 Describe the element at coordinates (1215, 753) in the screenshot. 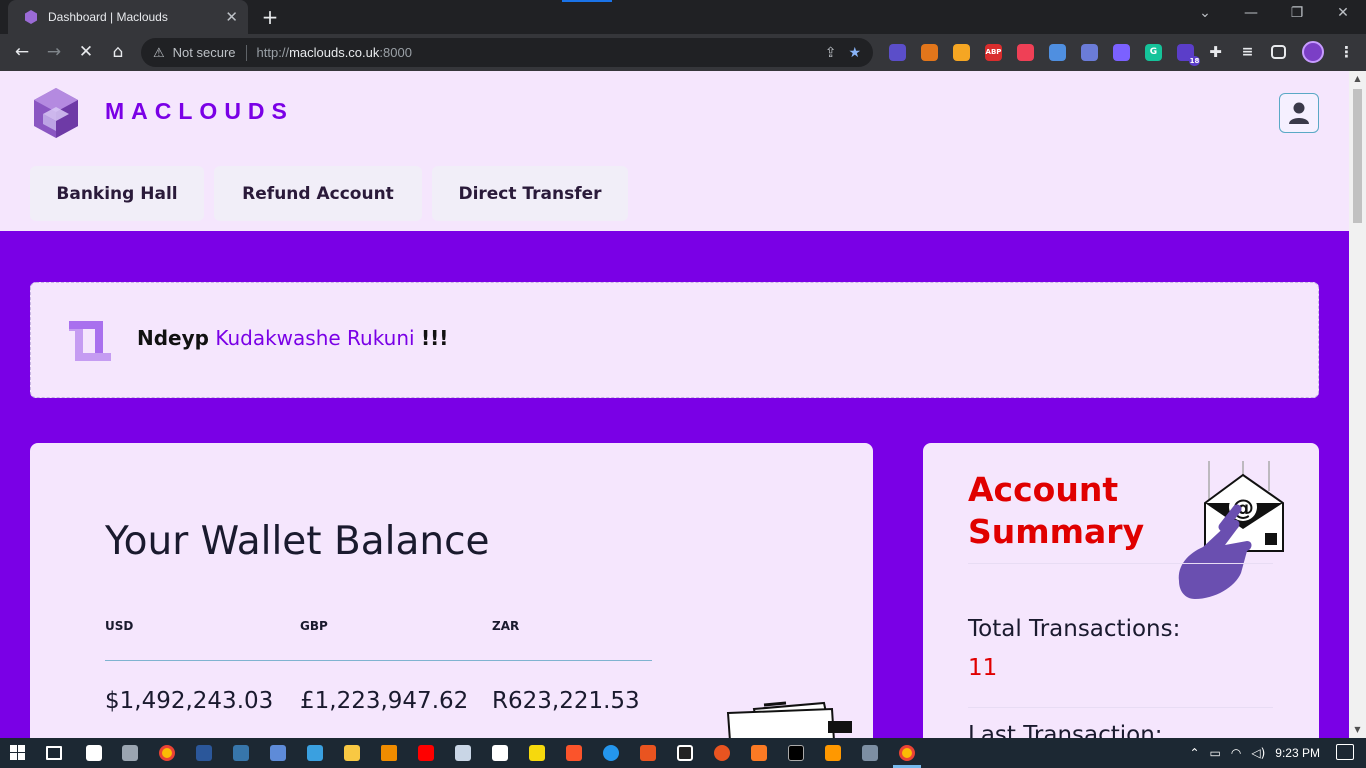

I see `battery-icon: ▭` at that location.